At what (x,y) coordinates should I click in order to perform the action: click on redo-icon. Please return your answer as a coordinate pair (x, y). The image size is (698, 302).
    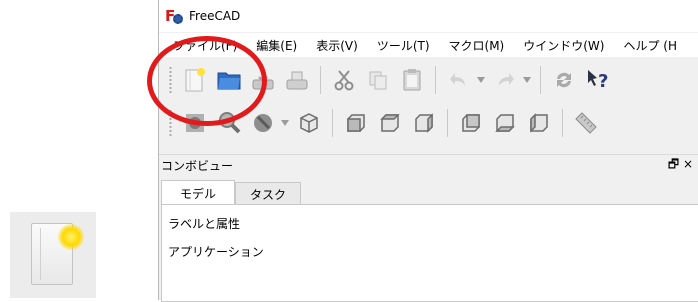
    Looking at the image, I should click on (506, 79).